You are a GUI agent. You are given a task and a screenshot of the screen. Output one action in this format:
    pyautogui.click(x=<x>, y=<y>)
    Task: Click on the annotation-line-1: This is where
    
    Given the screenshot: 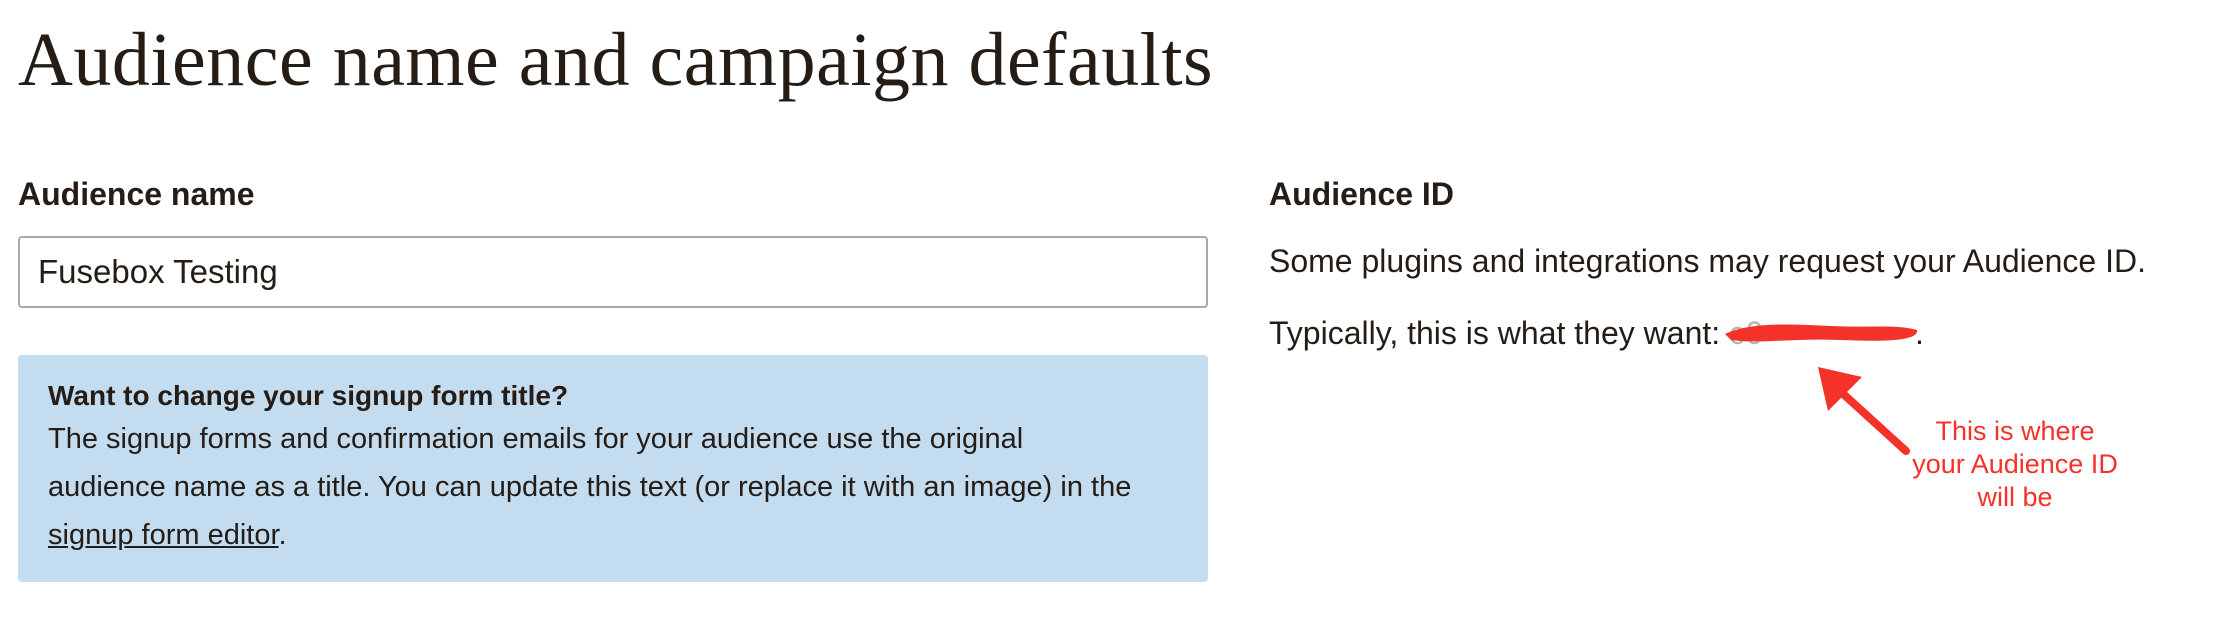 What is the action you would take?
    pyautogui.click(x=2015, y=431)
    